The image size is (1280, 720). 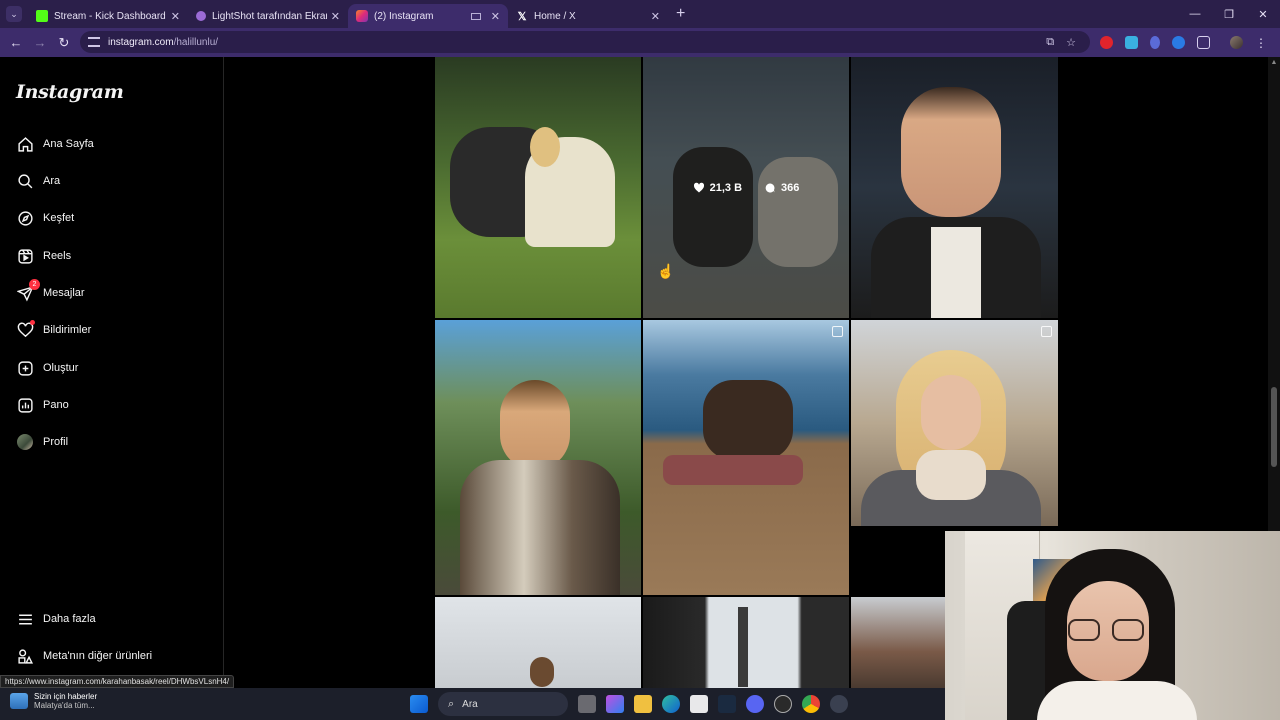 I want to click on comments-stat: 366, so click(x=781, y=188).